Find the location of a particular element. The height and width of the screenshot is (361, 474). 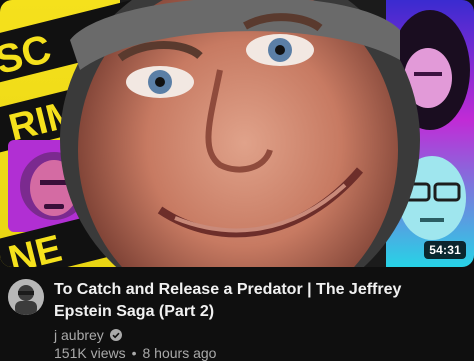

channel-name-row: j aubrey is located at coordinates (88, 335).